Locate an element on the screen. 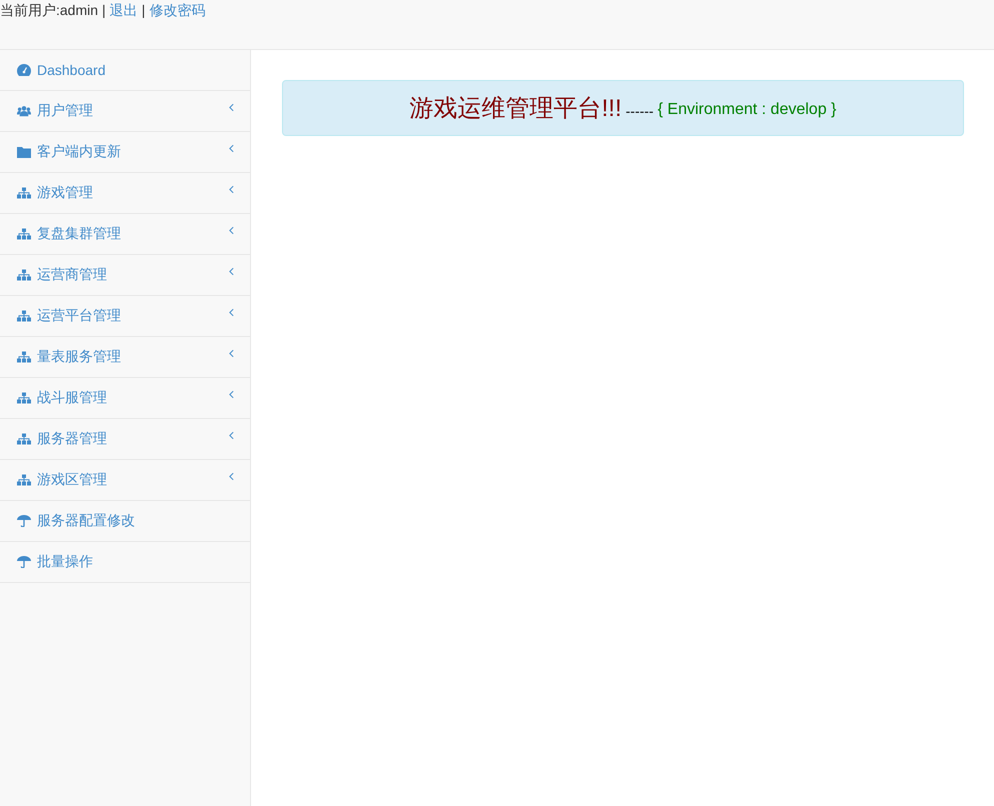 Image resolution: width=994 pixels, height=806 pixels. sidebar-item: 运营平台管理 is located at coordinates (125, 316).